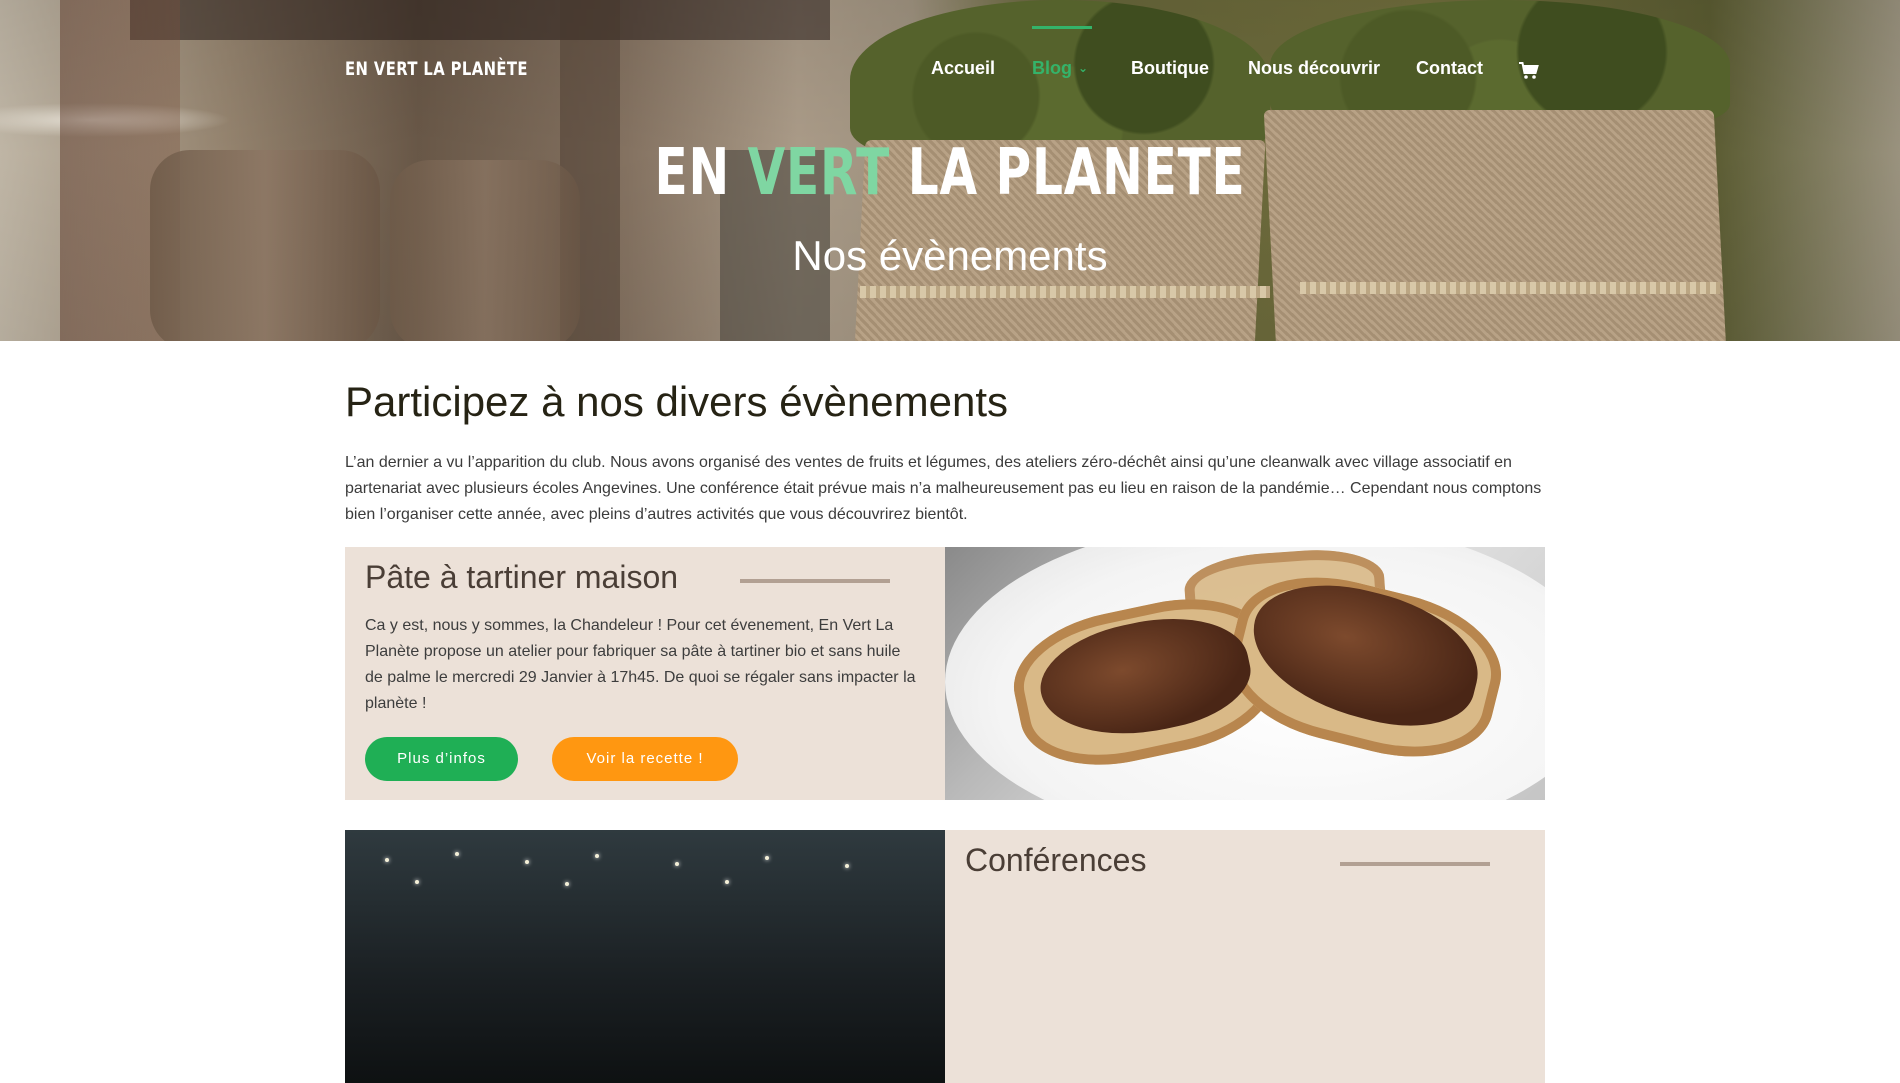 The width and height of the screenshot is (1900, 1083). What do you see at coordinates (522, 577) in the screenshot?
I see `event-title: Pâte à tartiner maison` at bounding box center [522, 577].